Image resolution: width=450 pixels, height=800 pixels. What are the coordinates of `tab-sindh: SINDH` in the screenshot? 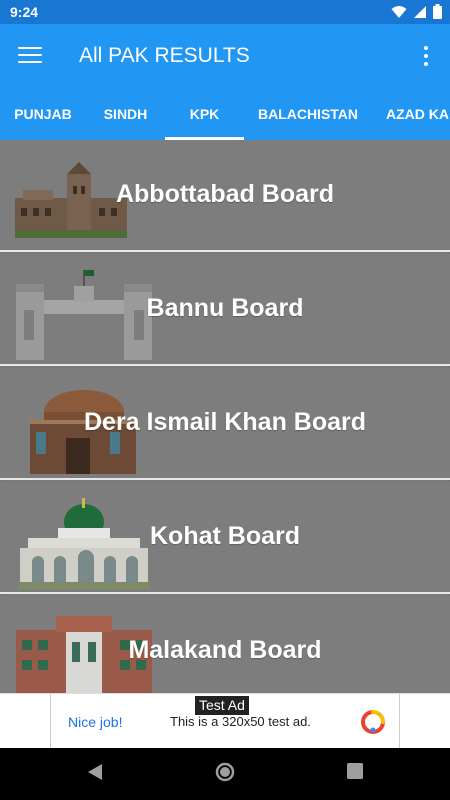 It's located at (125, 114).